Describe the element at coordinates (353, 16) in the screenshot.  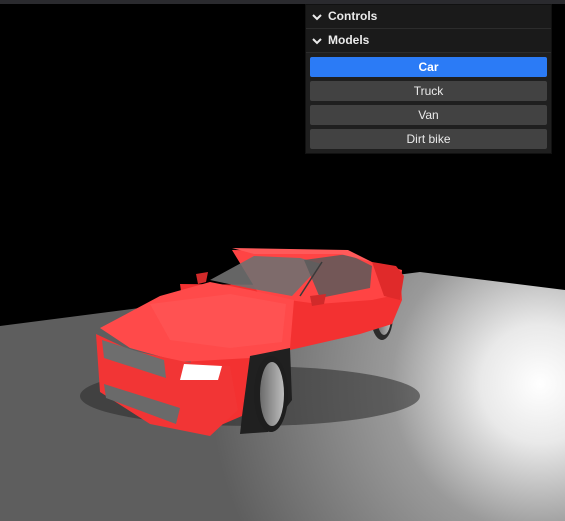
I see `controls-folder-title: Controls` at that location.